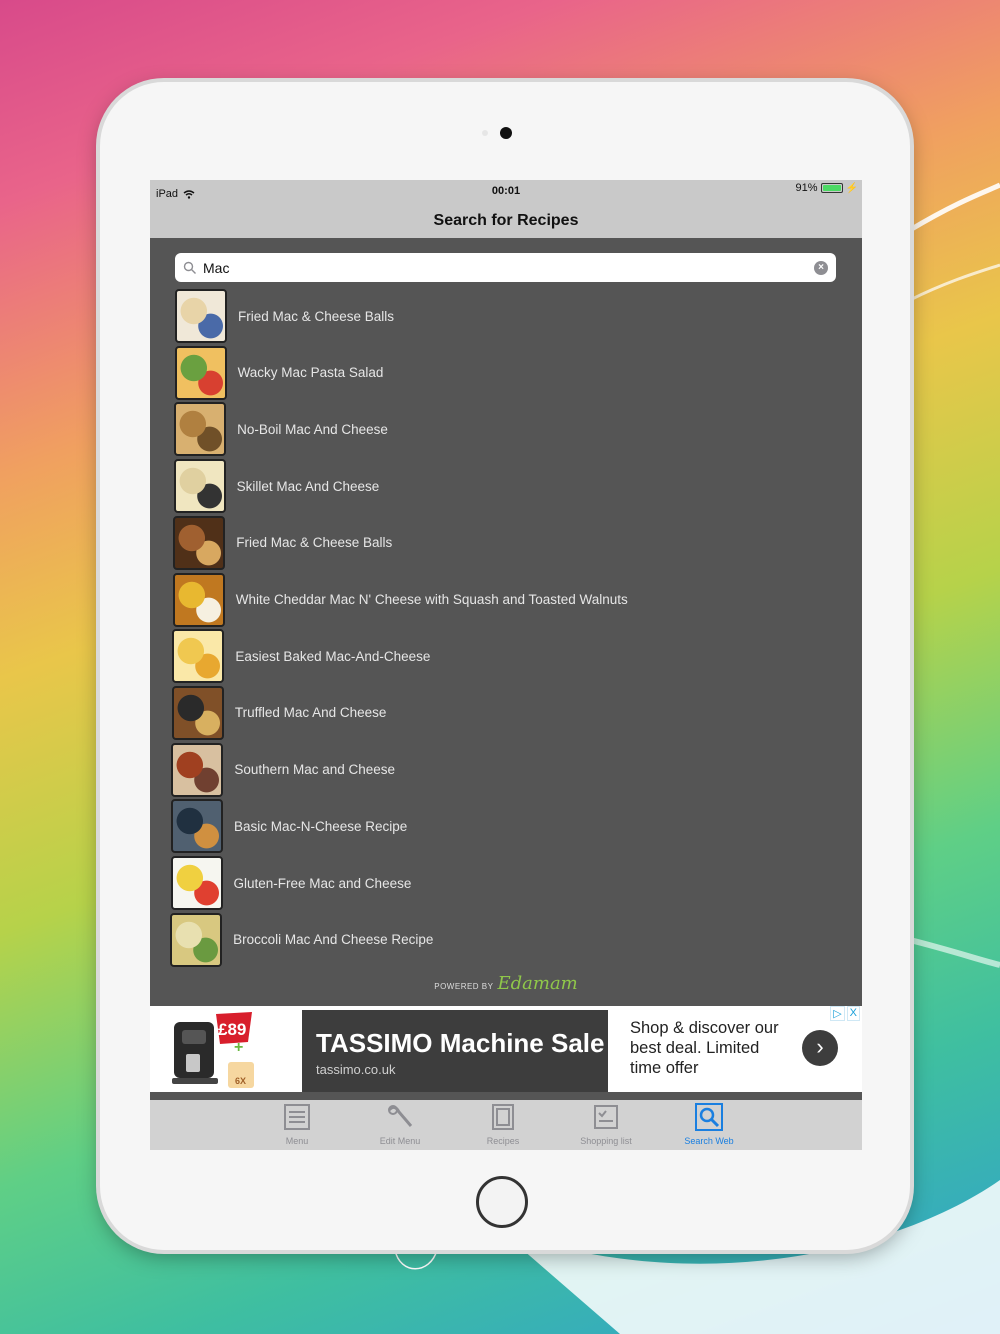 The height and width of the screenshot is (1334, 1000). I want to click on recipe-row: Basic Mac-N-Cheese Recipe, so click(504, 826).